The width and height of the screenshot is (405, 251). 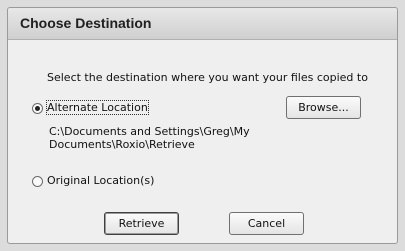 What do you see at coordinates (266, 223) in the screenshot?
I see `cancel-button: Cancel` at bounding box center [266, 223].